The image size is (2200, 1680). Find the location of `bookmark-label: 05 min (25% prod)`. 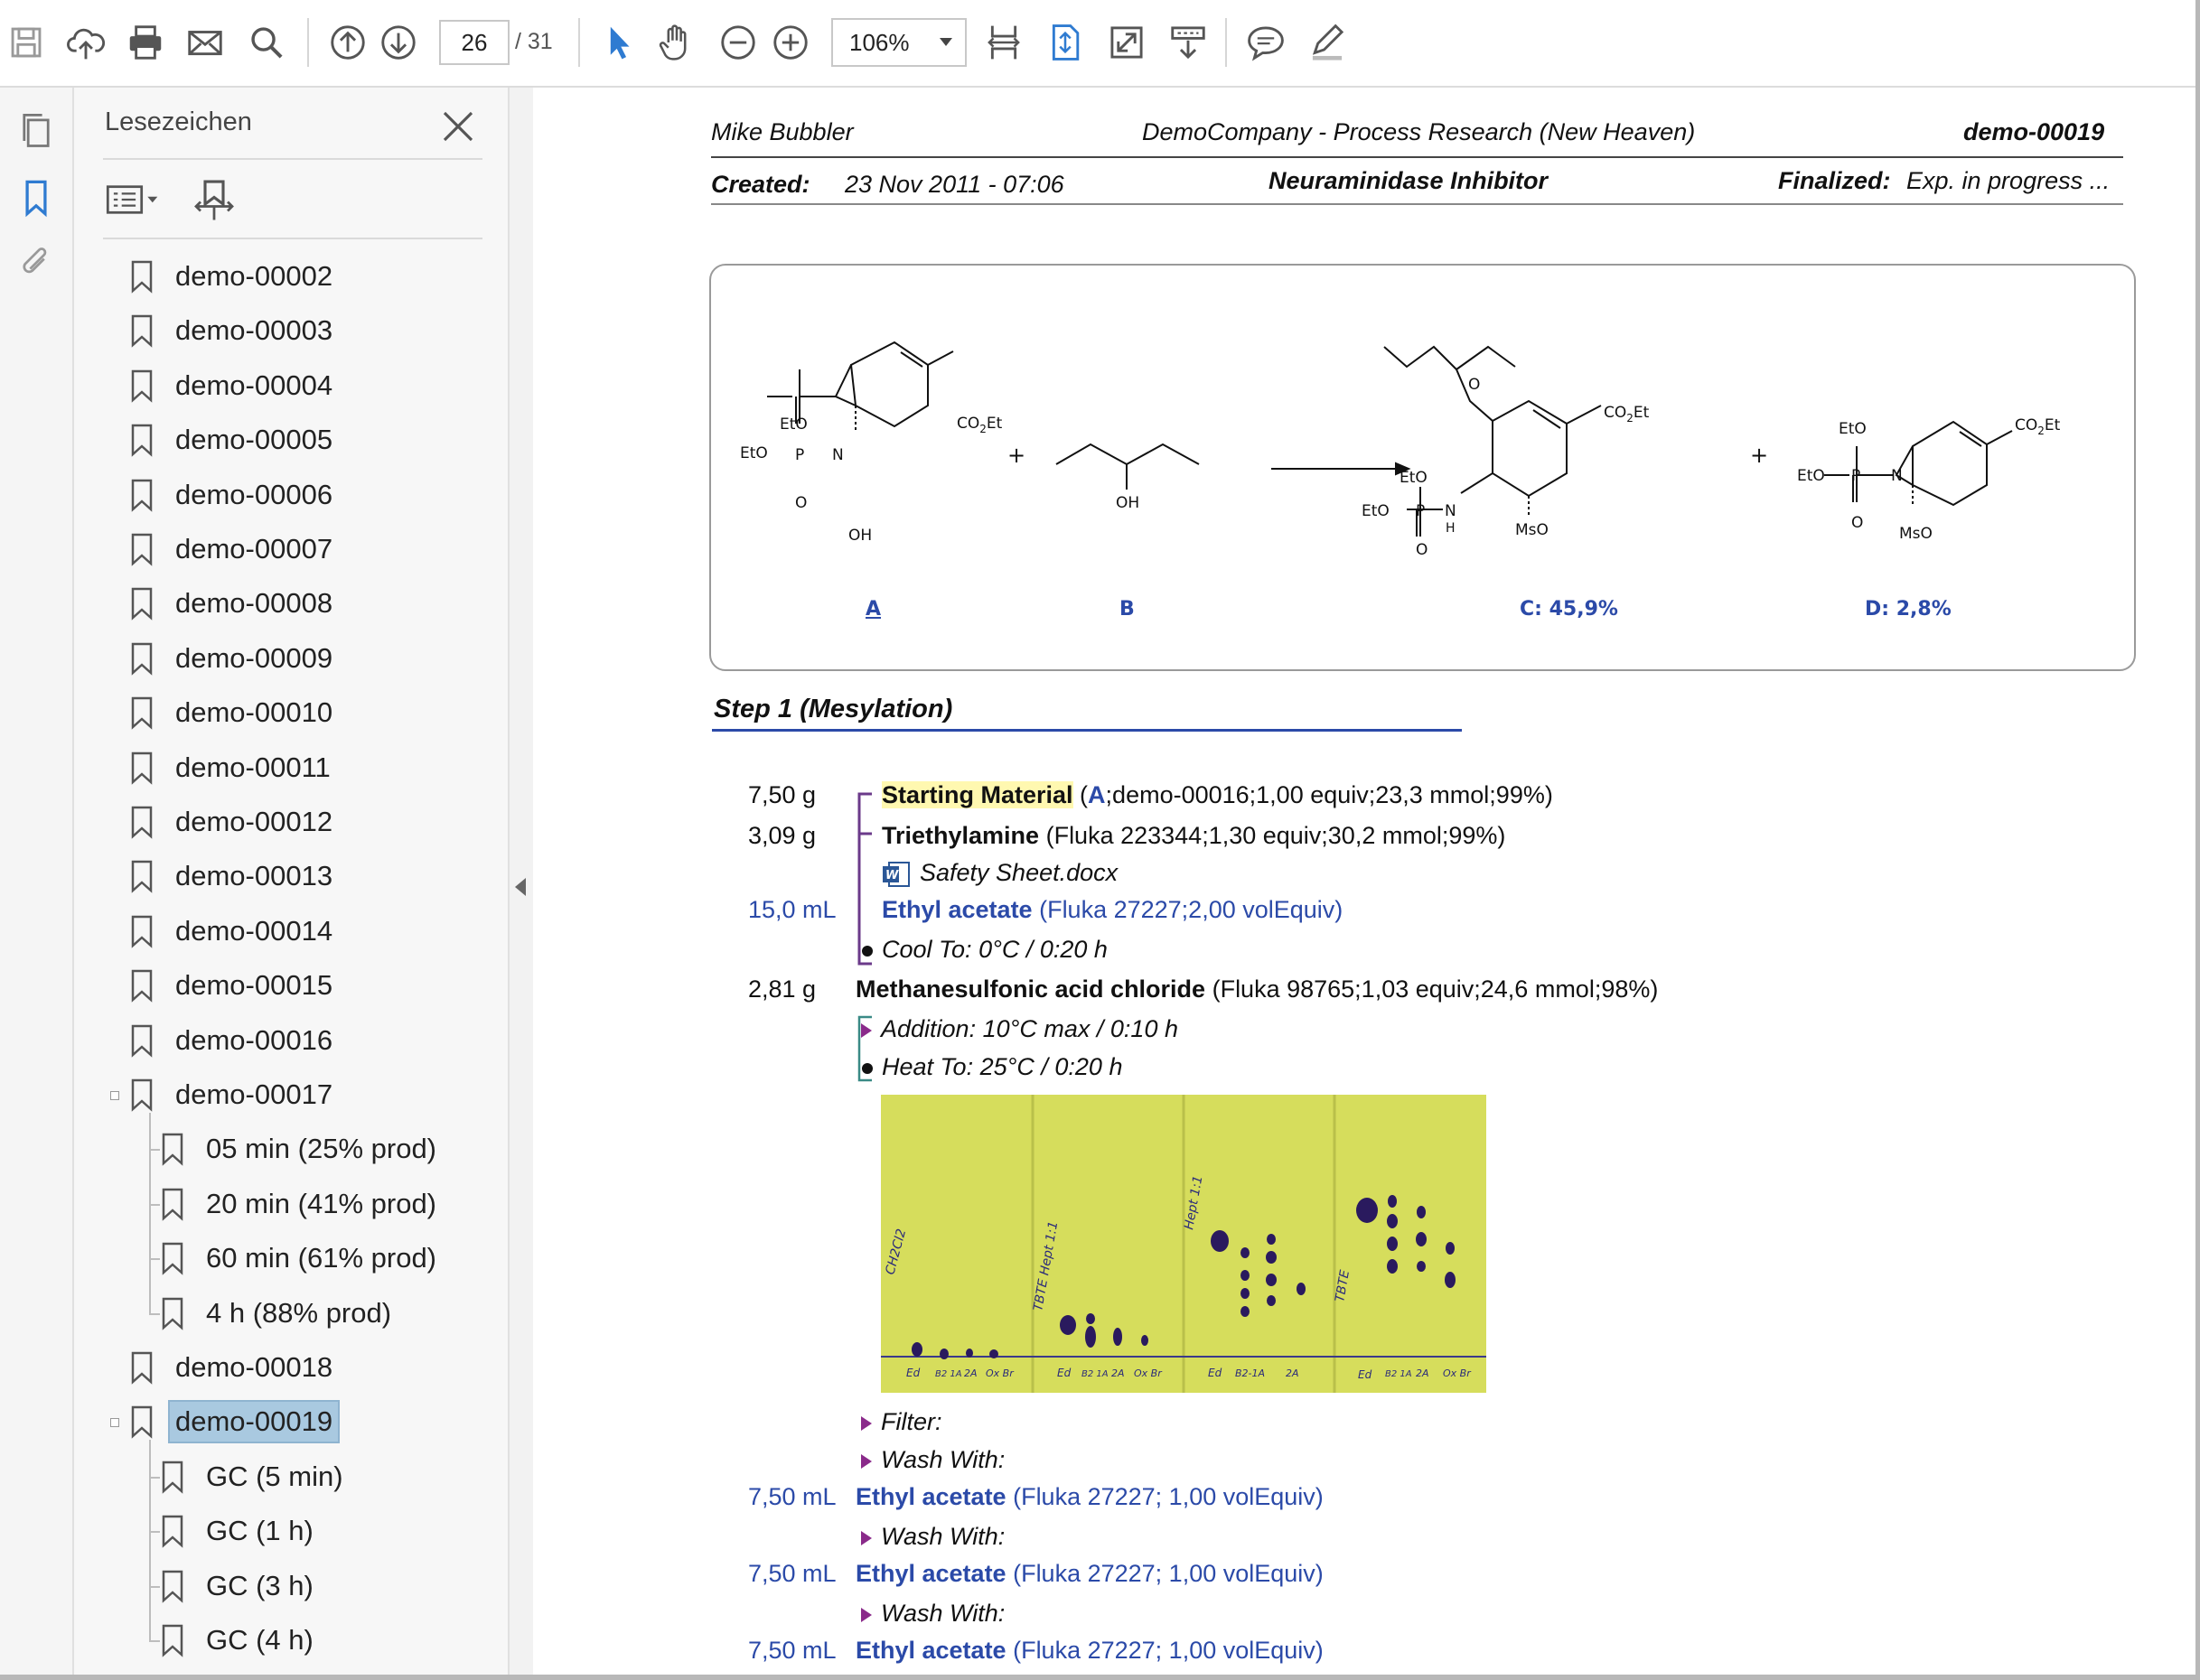

bookmark-label: 05 min (25% prod) is located at coordinates (321, 1149).